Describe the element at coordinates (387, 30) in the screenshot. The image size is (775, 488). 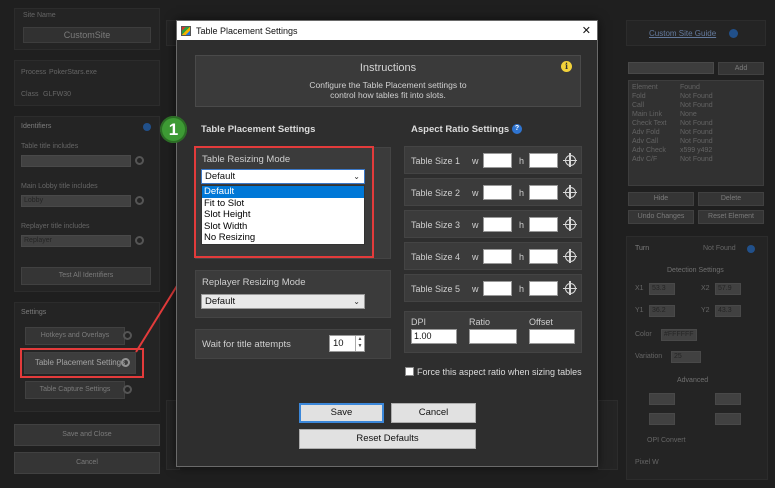
I see `dialog-titlebar: Table Placement Settings ✕` at that location.